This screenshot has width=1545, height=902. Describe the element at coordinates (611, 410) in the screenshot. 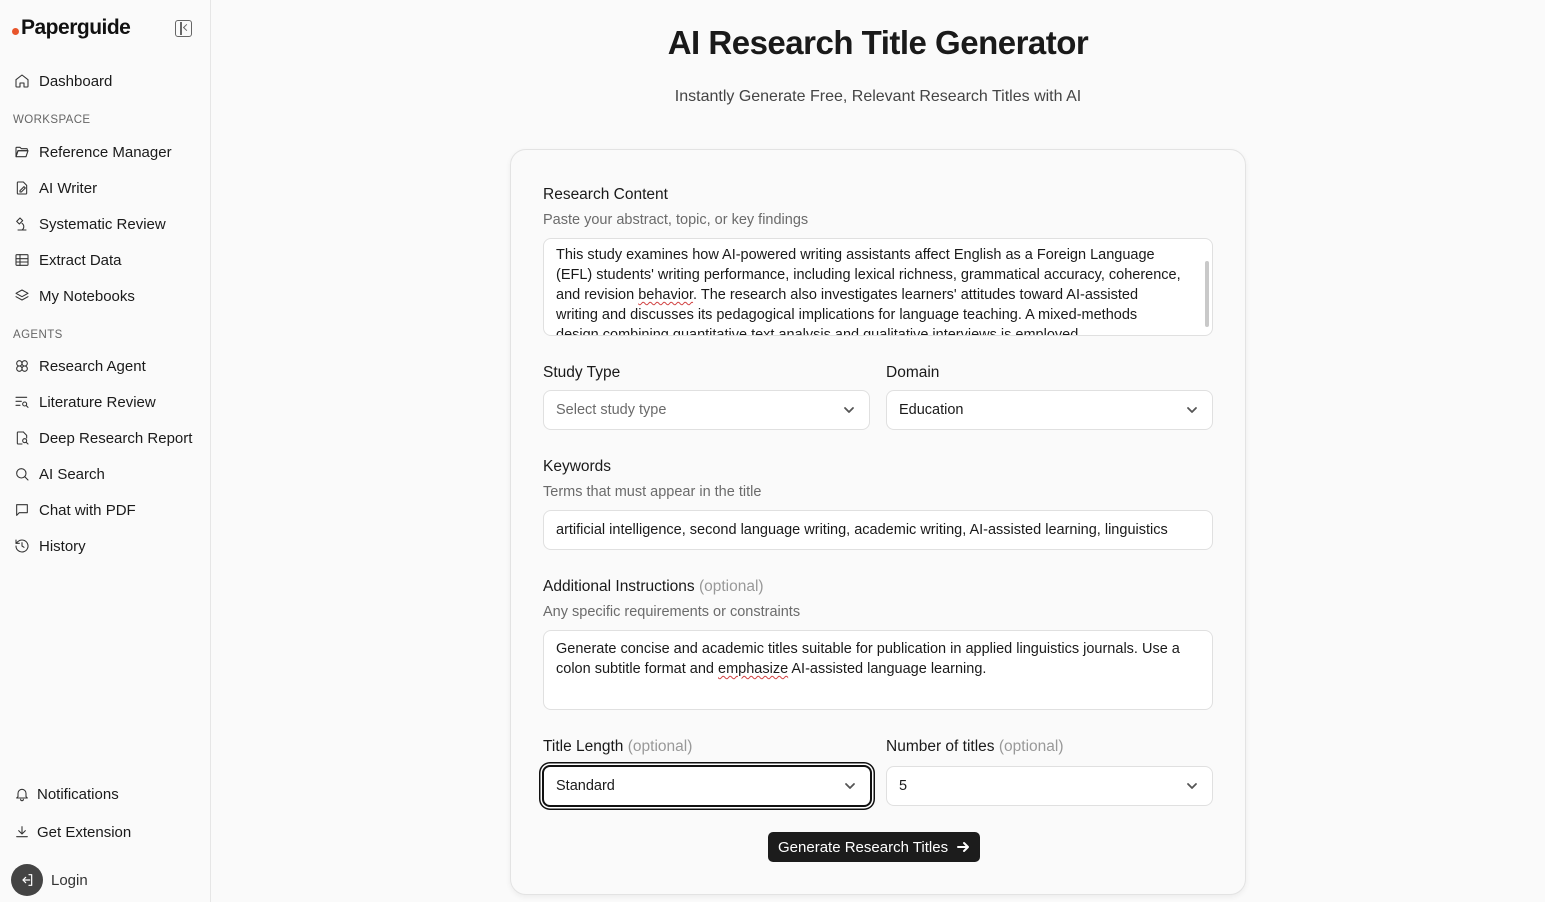

I see `study-type-placeholder: Select study type` at that location.